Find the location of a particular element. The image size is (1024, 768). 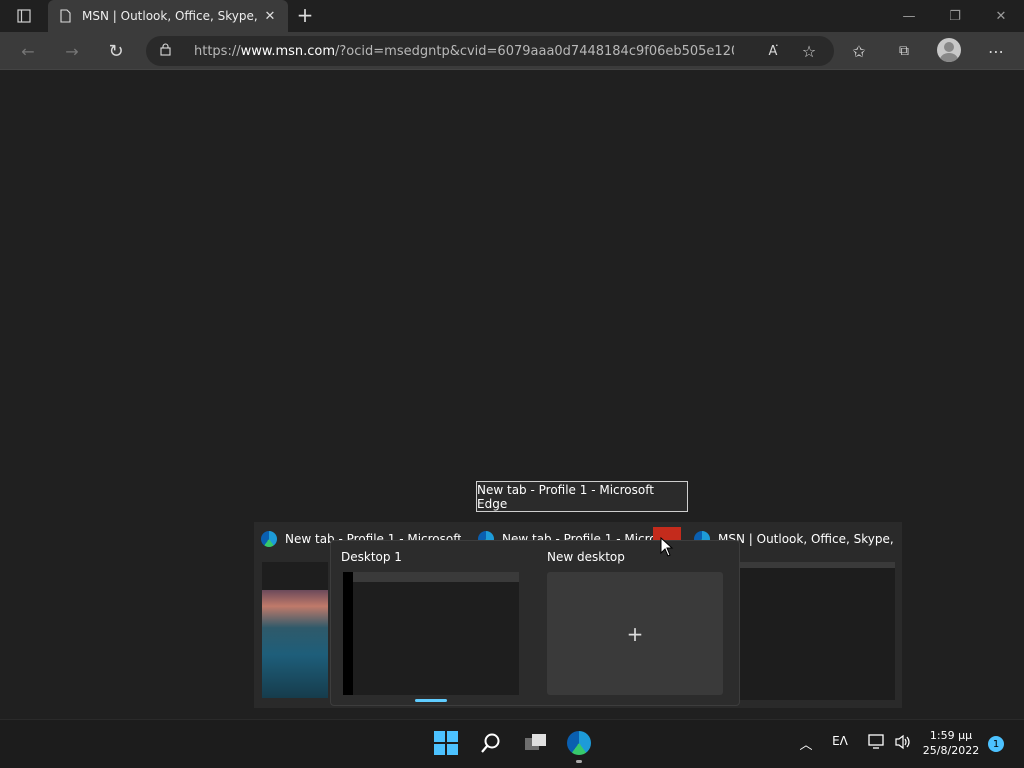

forward-button: → is located at coordinates (72, 51).